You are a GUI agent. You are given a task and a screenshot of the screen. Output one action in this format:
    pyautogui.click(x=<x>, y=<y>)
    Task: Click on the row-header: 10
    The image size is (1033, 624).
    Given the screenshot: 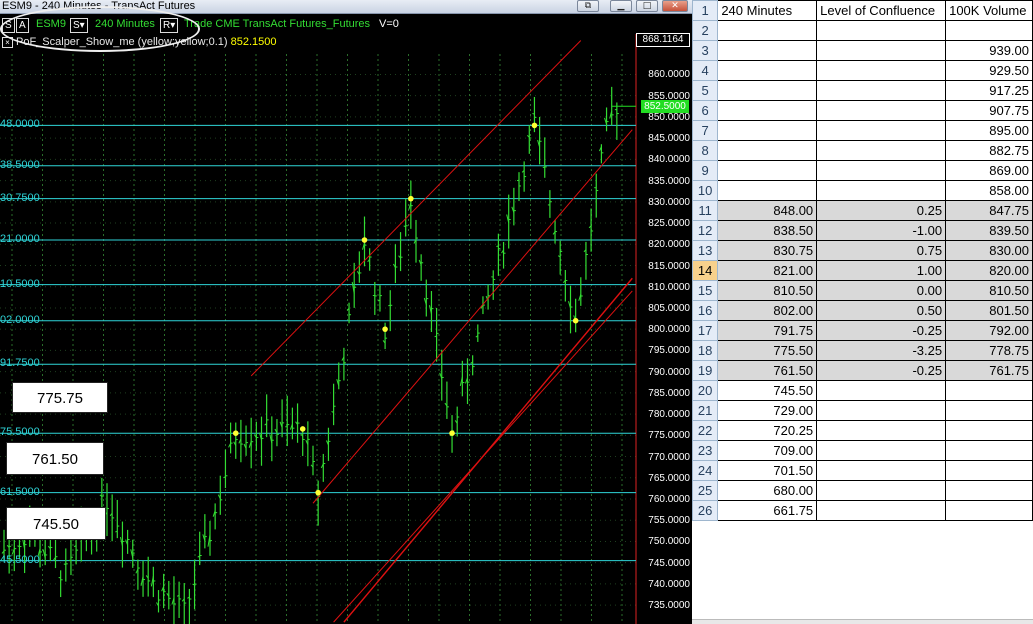 What is the action you would take?
    pyautogui.click(x=705, y=190)
    